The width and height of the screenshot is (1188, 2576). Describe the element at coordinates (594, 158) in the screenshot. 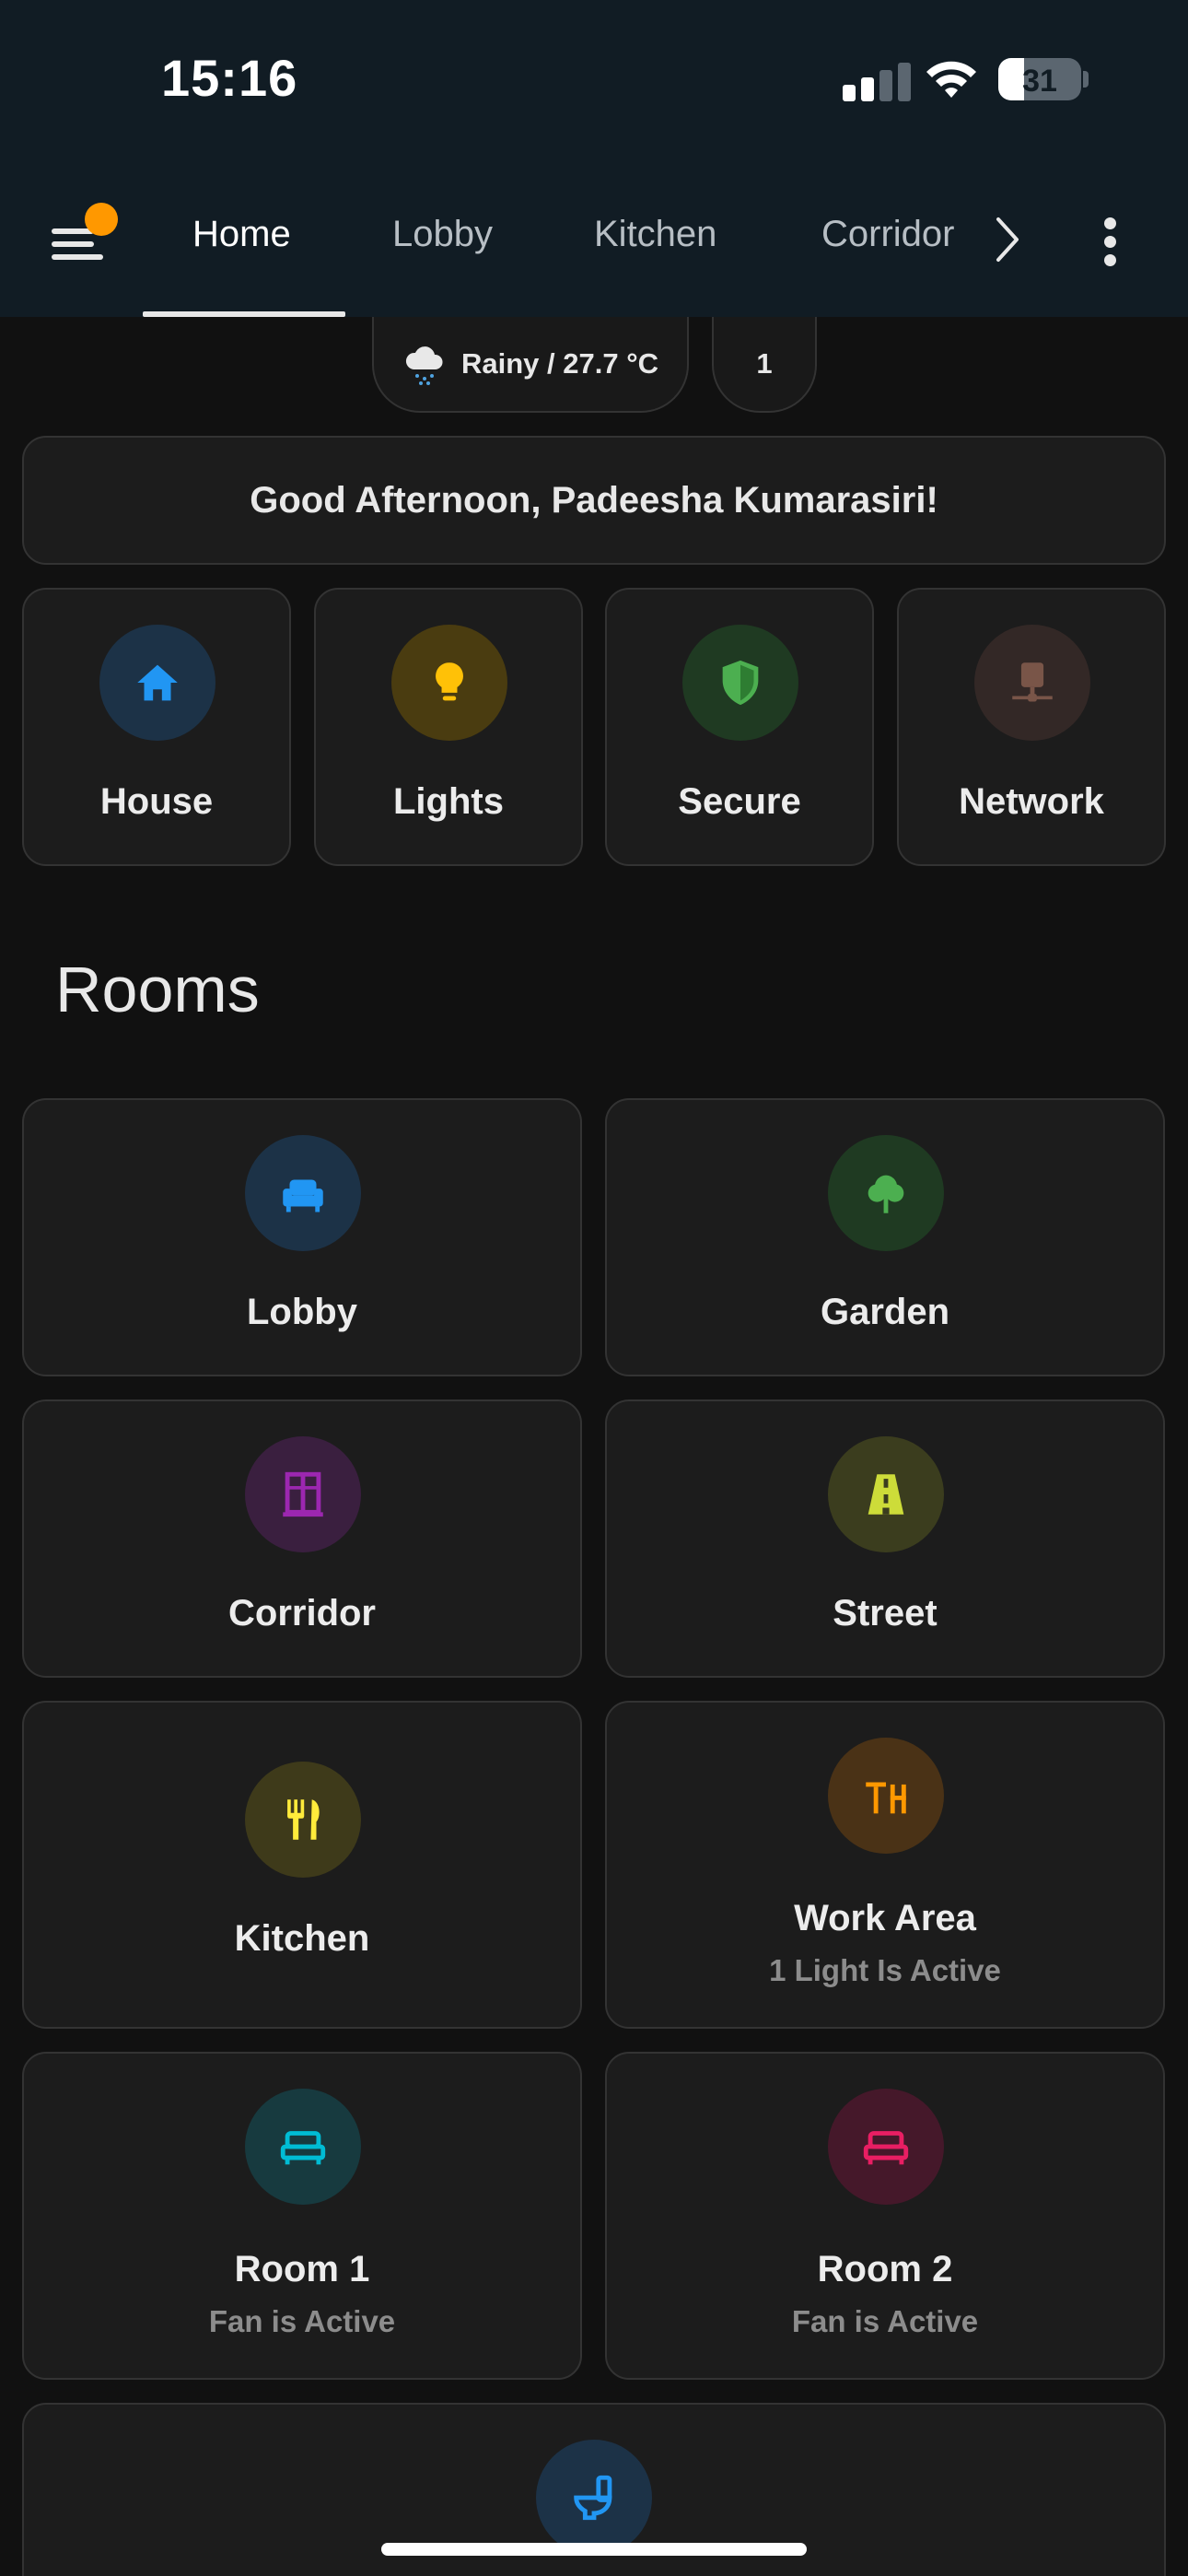

I see `top-app-bar: 15:16 31 Home Lobby Kitchen Corridor` at that location.